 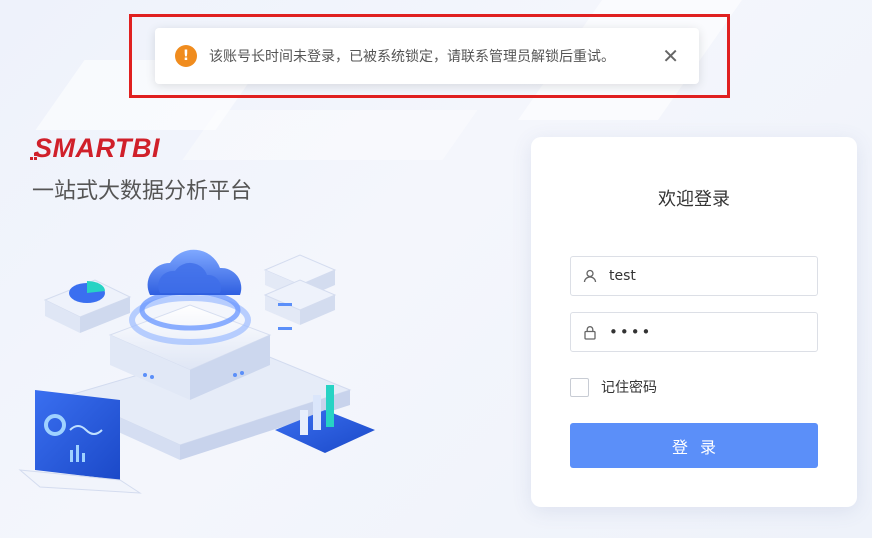 I want to click on remember-password-label: 记住密码, so click(x=629, y=388).